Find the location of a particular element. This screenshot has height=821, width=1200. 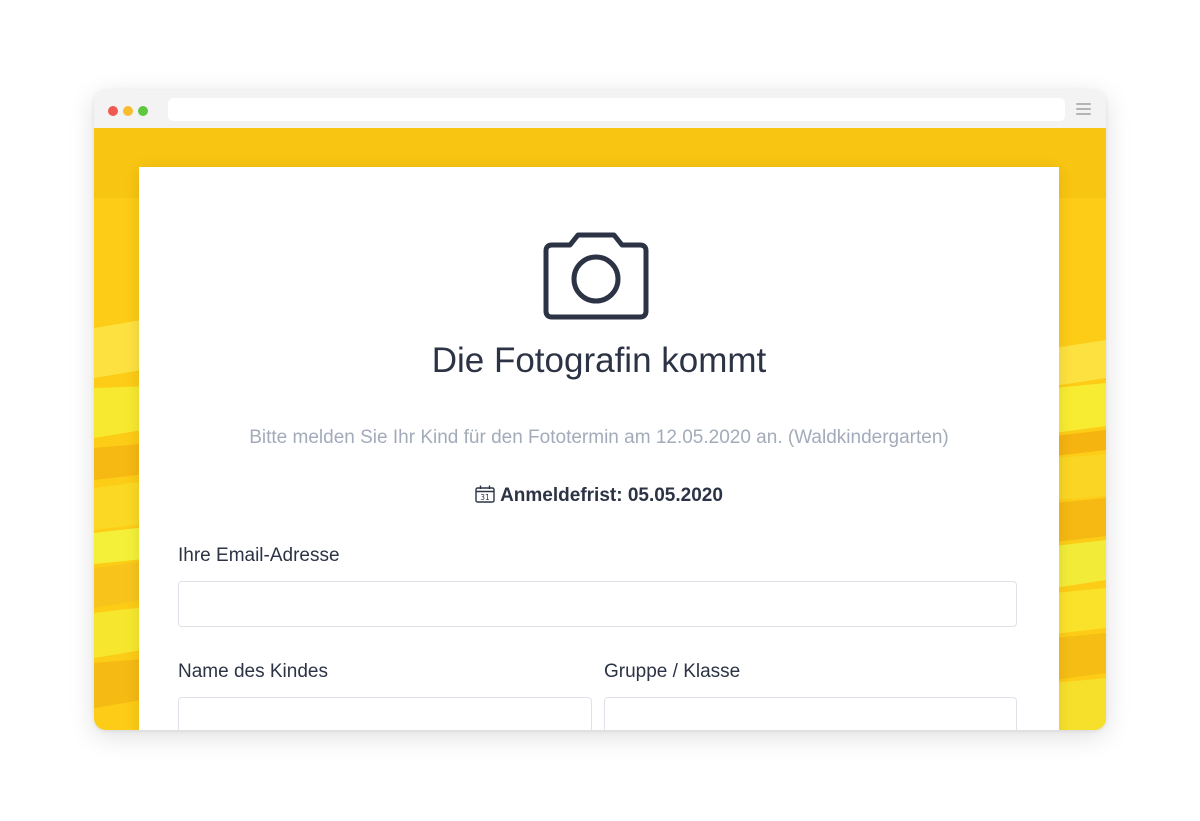

group-label: Gruppe / Klasse is located at coordinates (672, 671).